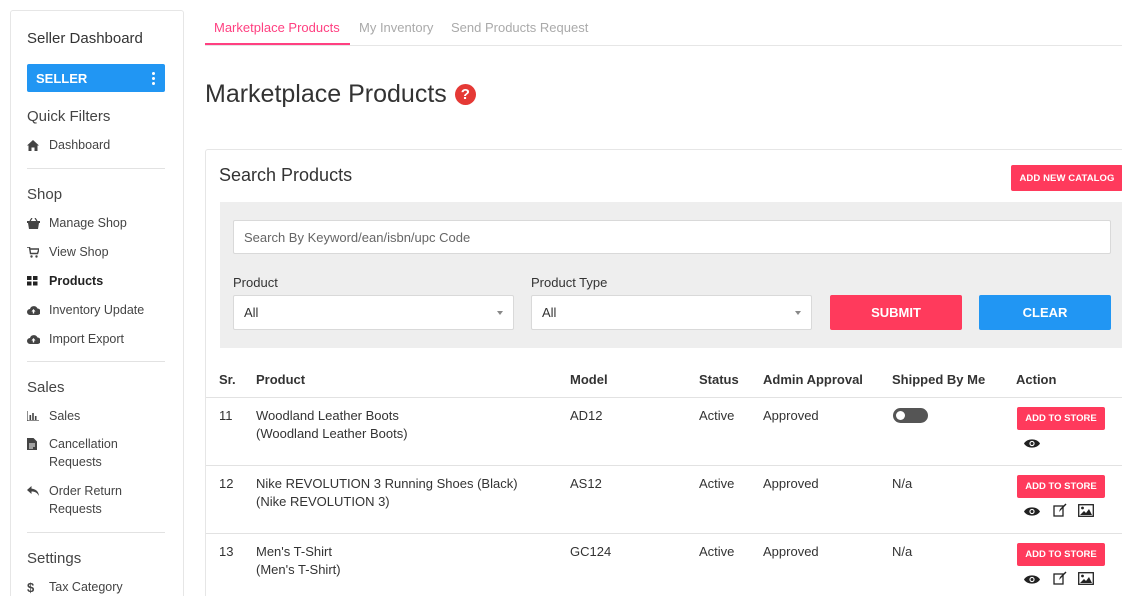 The height and width of the screenshot is (596, 1122). What do you see at coordinates (1066, 178) in the screenshot?
I see `add-new-catalog-button: ADD NEW CATALOG` at bounding box center [1066, 178].